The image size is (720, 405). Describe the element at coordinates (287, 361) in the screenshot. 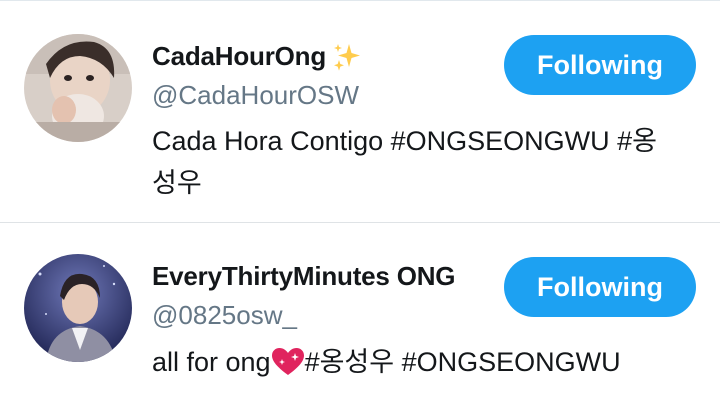

I see `sparkling-heart-icon` at that location.